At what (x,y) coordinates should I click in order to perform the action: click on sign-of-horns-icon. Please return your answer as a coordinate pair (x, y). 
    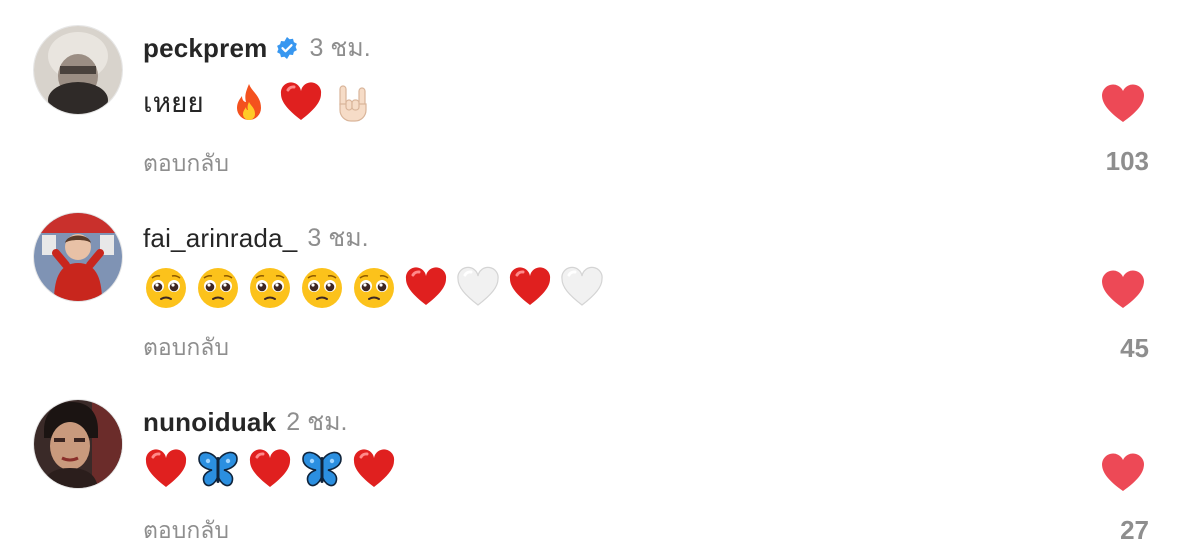
    Looking at the image, I should click on (353, 103).